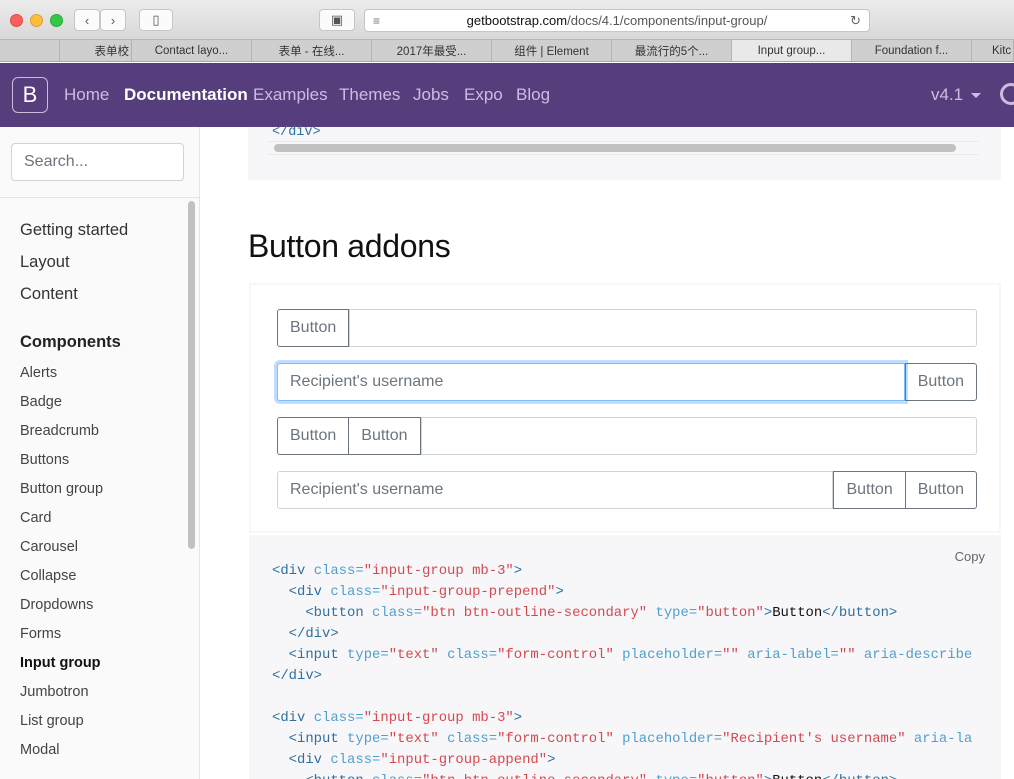 The image size is (1014, 779). I want to click on version-label: v4.1, so click(947, 94).